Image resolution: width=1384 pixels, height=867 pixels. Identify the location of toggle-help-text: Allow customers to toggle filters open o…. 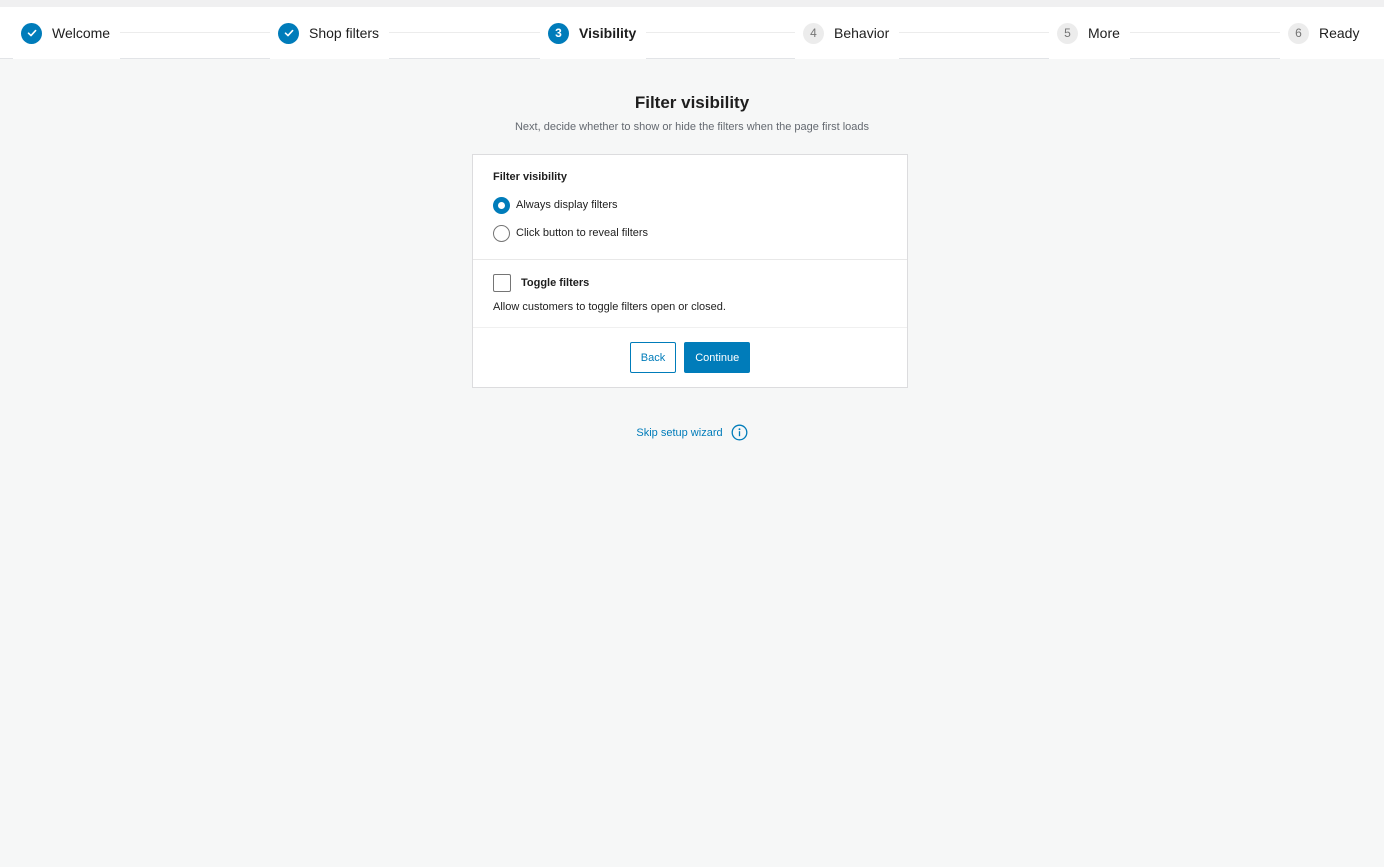
(609, 307).